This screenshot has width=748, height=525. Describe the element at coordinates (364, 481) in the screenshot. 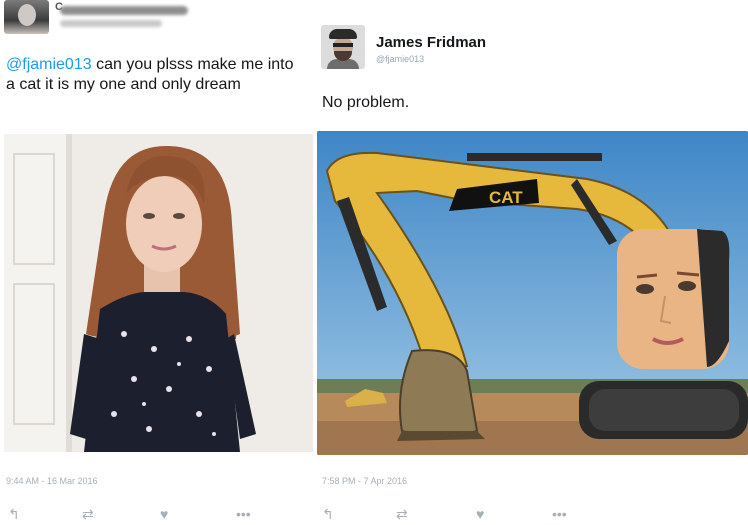

I see `tweet-timestamp: 7:58 PM - 7 Apr 2016` at that location.